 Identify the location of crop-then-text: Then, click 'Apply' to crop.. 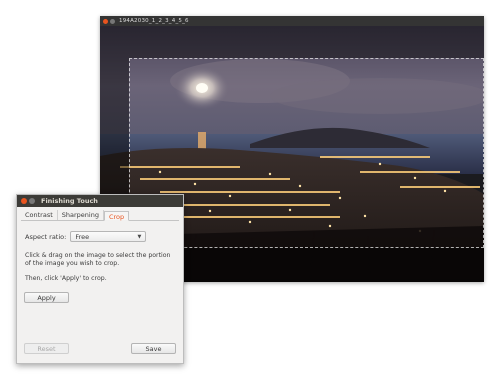
(66, 278).